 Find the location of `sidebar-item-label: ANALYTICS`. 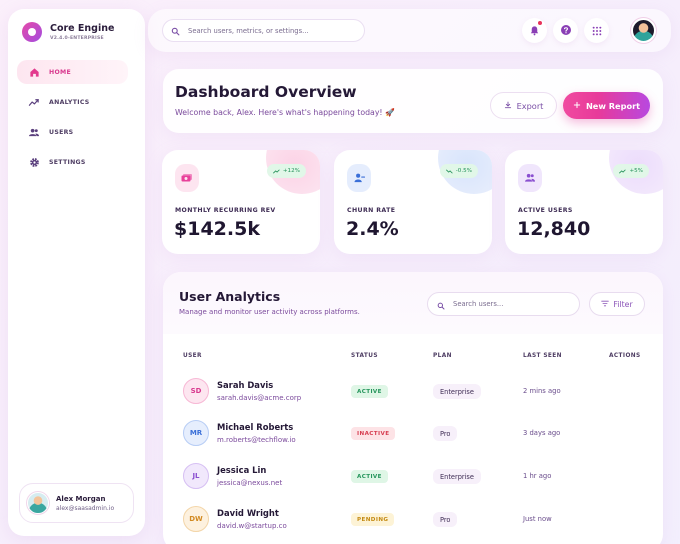

sidebar-item-label: ANALYTICS is located at coordinates (69, 102).